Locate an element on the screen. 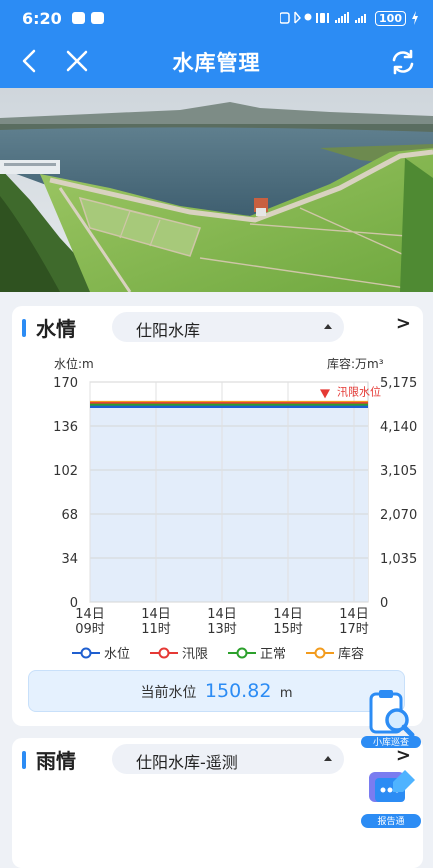  legend-item: 正常 is located at coordinates (257, 652).